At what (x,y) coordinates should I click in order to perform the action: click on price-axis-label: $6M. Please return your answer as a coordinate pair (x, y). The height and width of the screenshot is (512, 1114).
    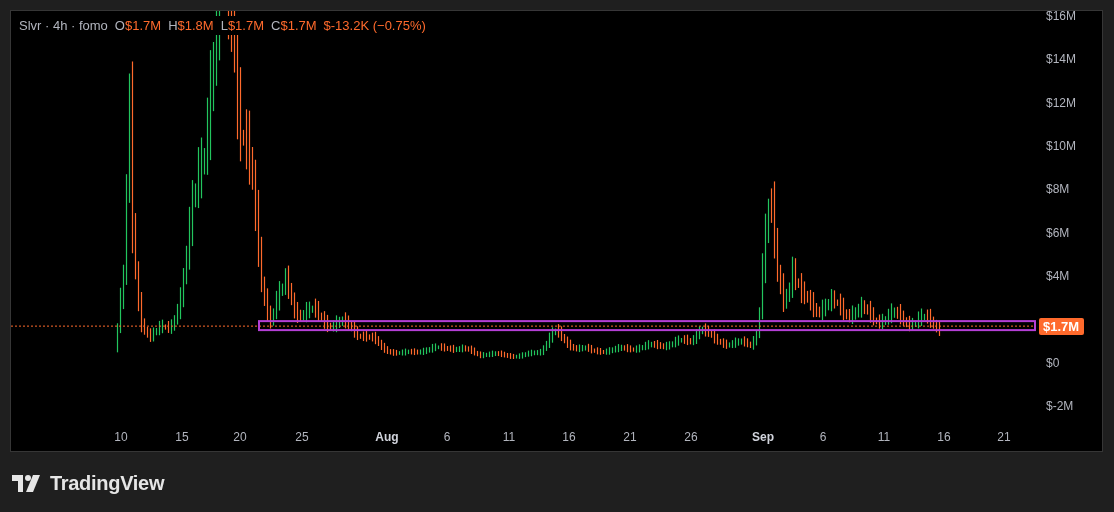
    Looking at the image, I should click on (1058, 232).